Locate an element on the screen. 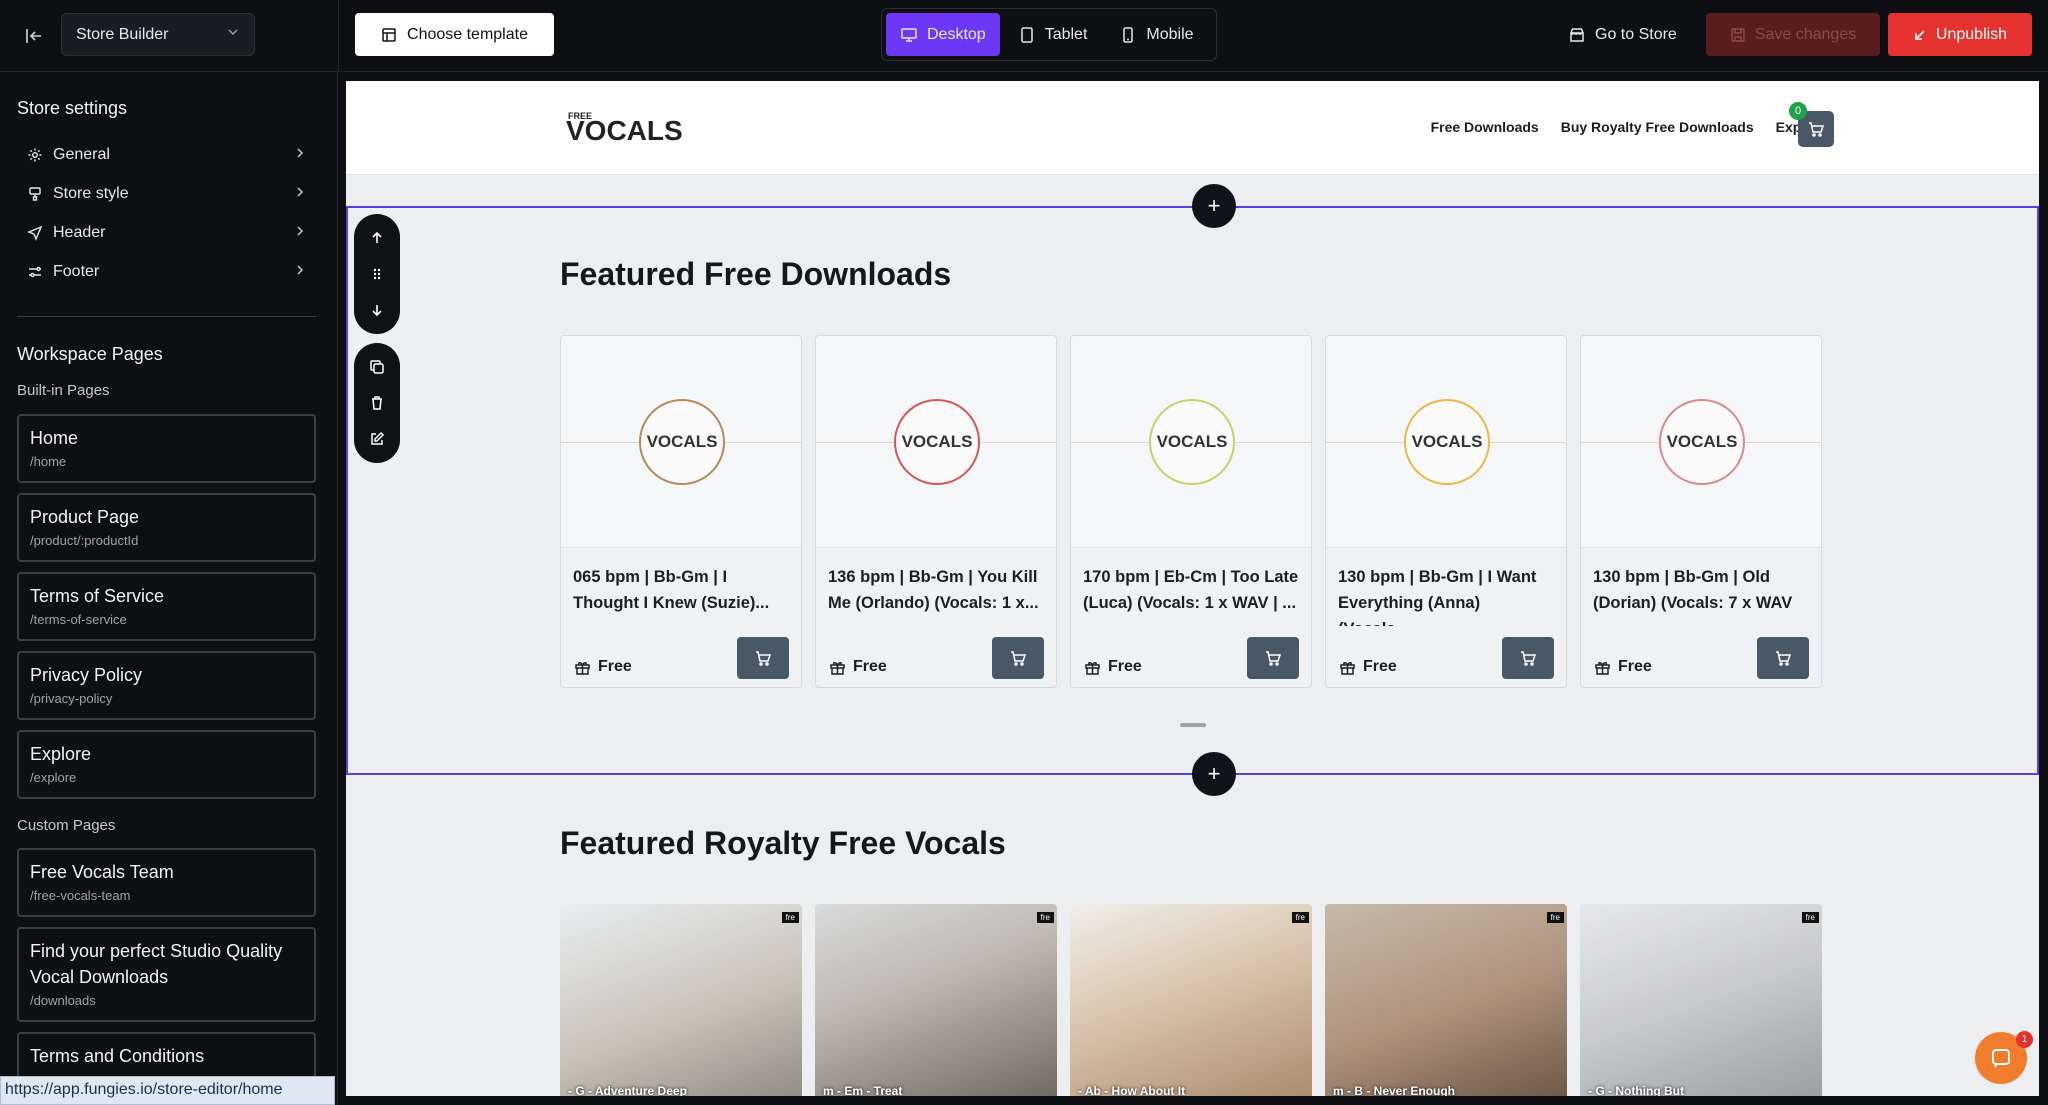 The width and height of the screenshot is (2048, 1105). duplicate-button is located at coordinates (377, 367).